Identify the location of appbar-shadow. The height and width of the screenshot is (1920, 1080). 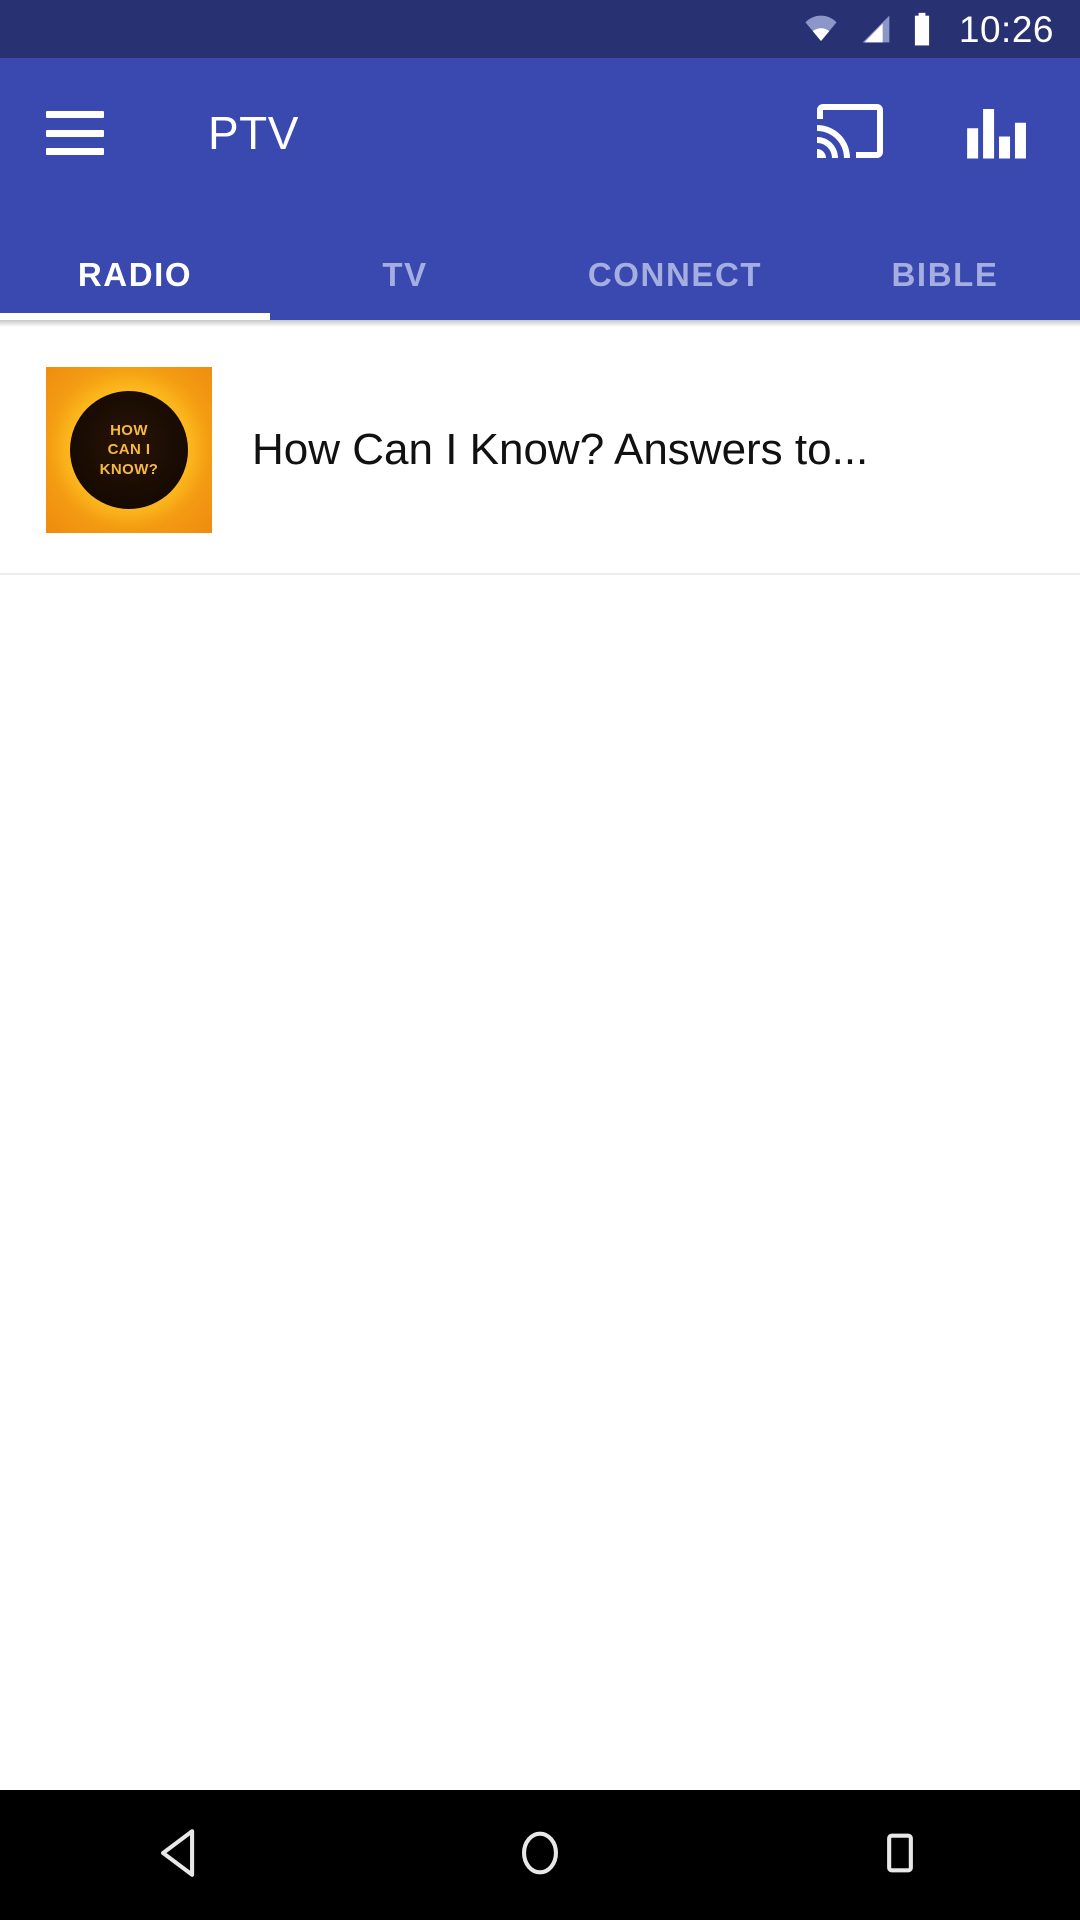
(540, 323).